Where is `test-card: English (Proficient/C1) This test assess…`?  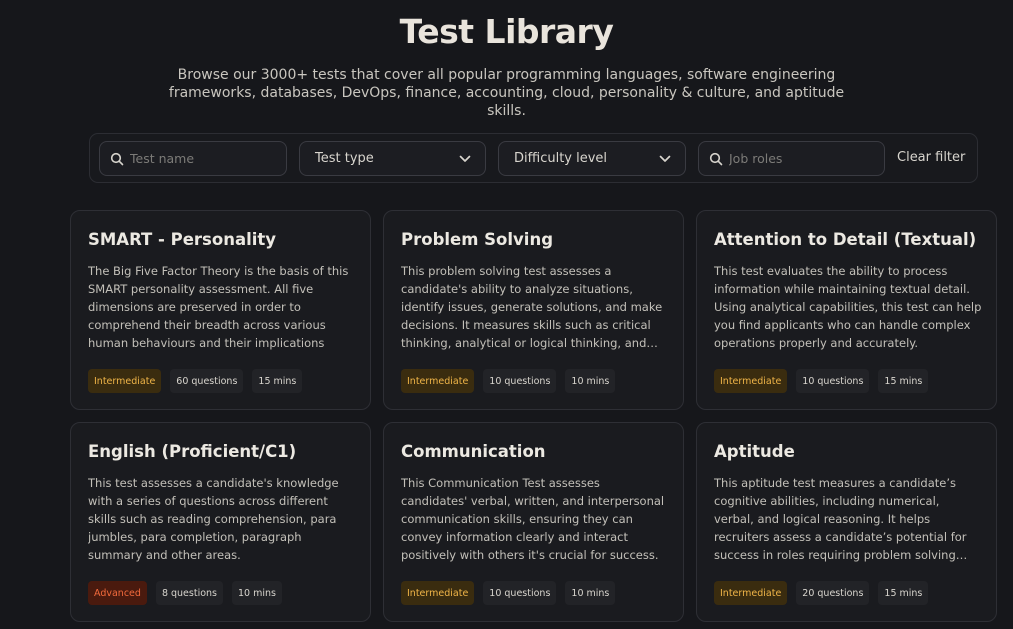 test-card: English (Proficient/C1) This test assess… is located at coordinates (220, 522).